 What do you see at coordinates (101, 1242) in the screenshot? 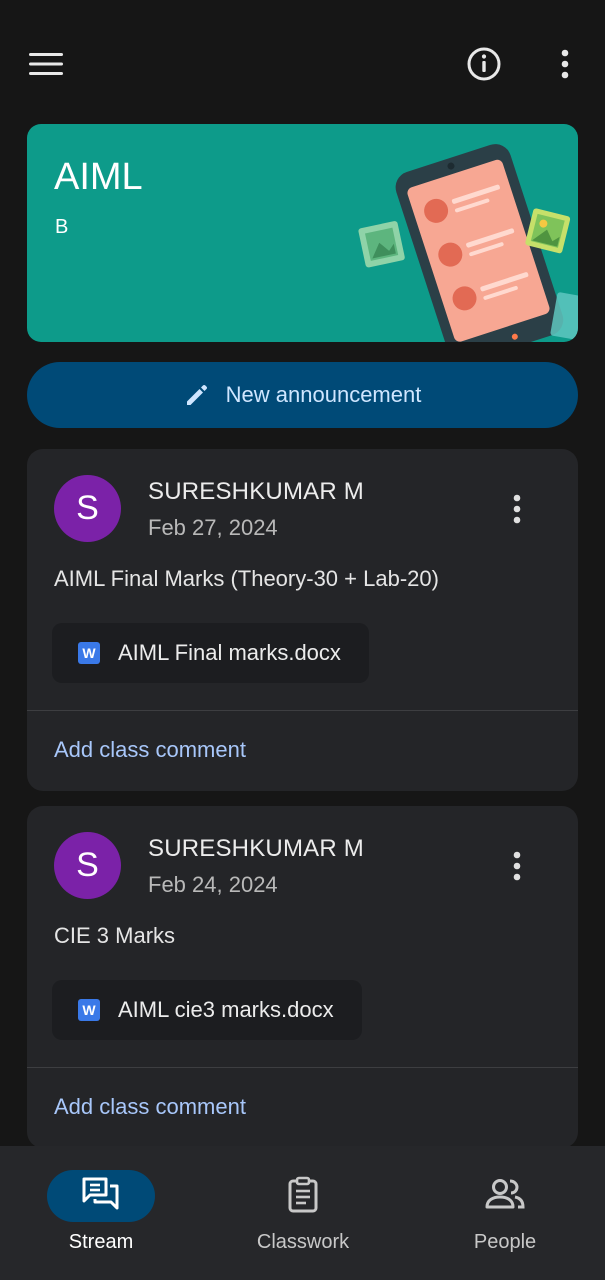
I see `nav-label-stream: Stream` at bounding box center [101, 1242].